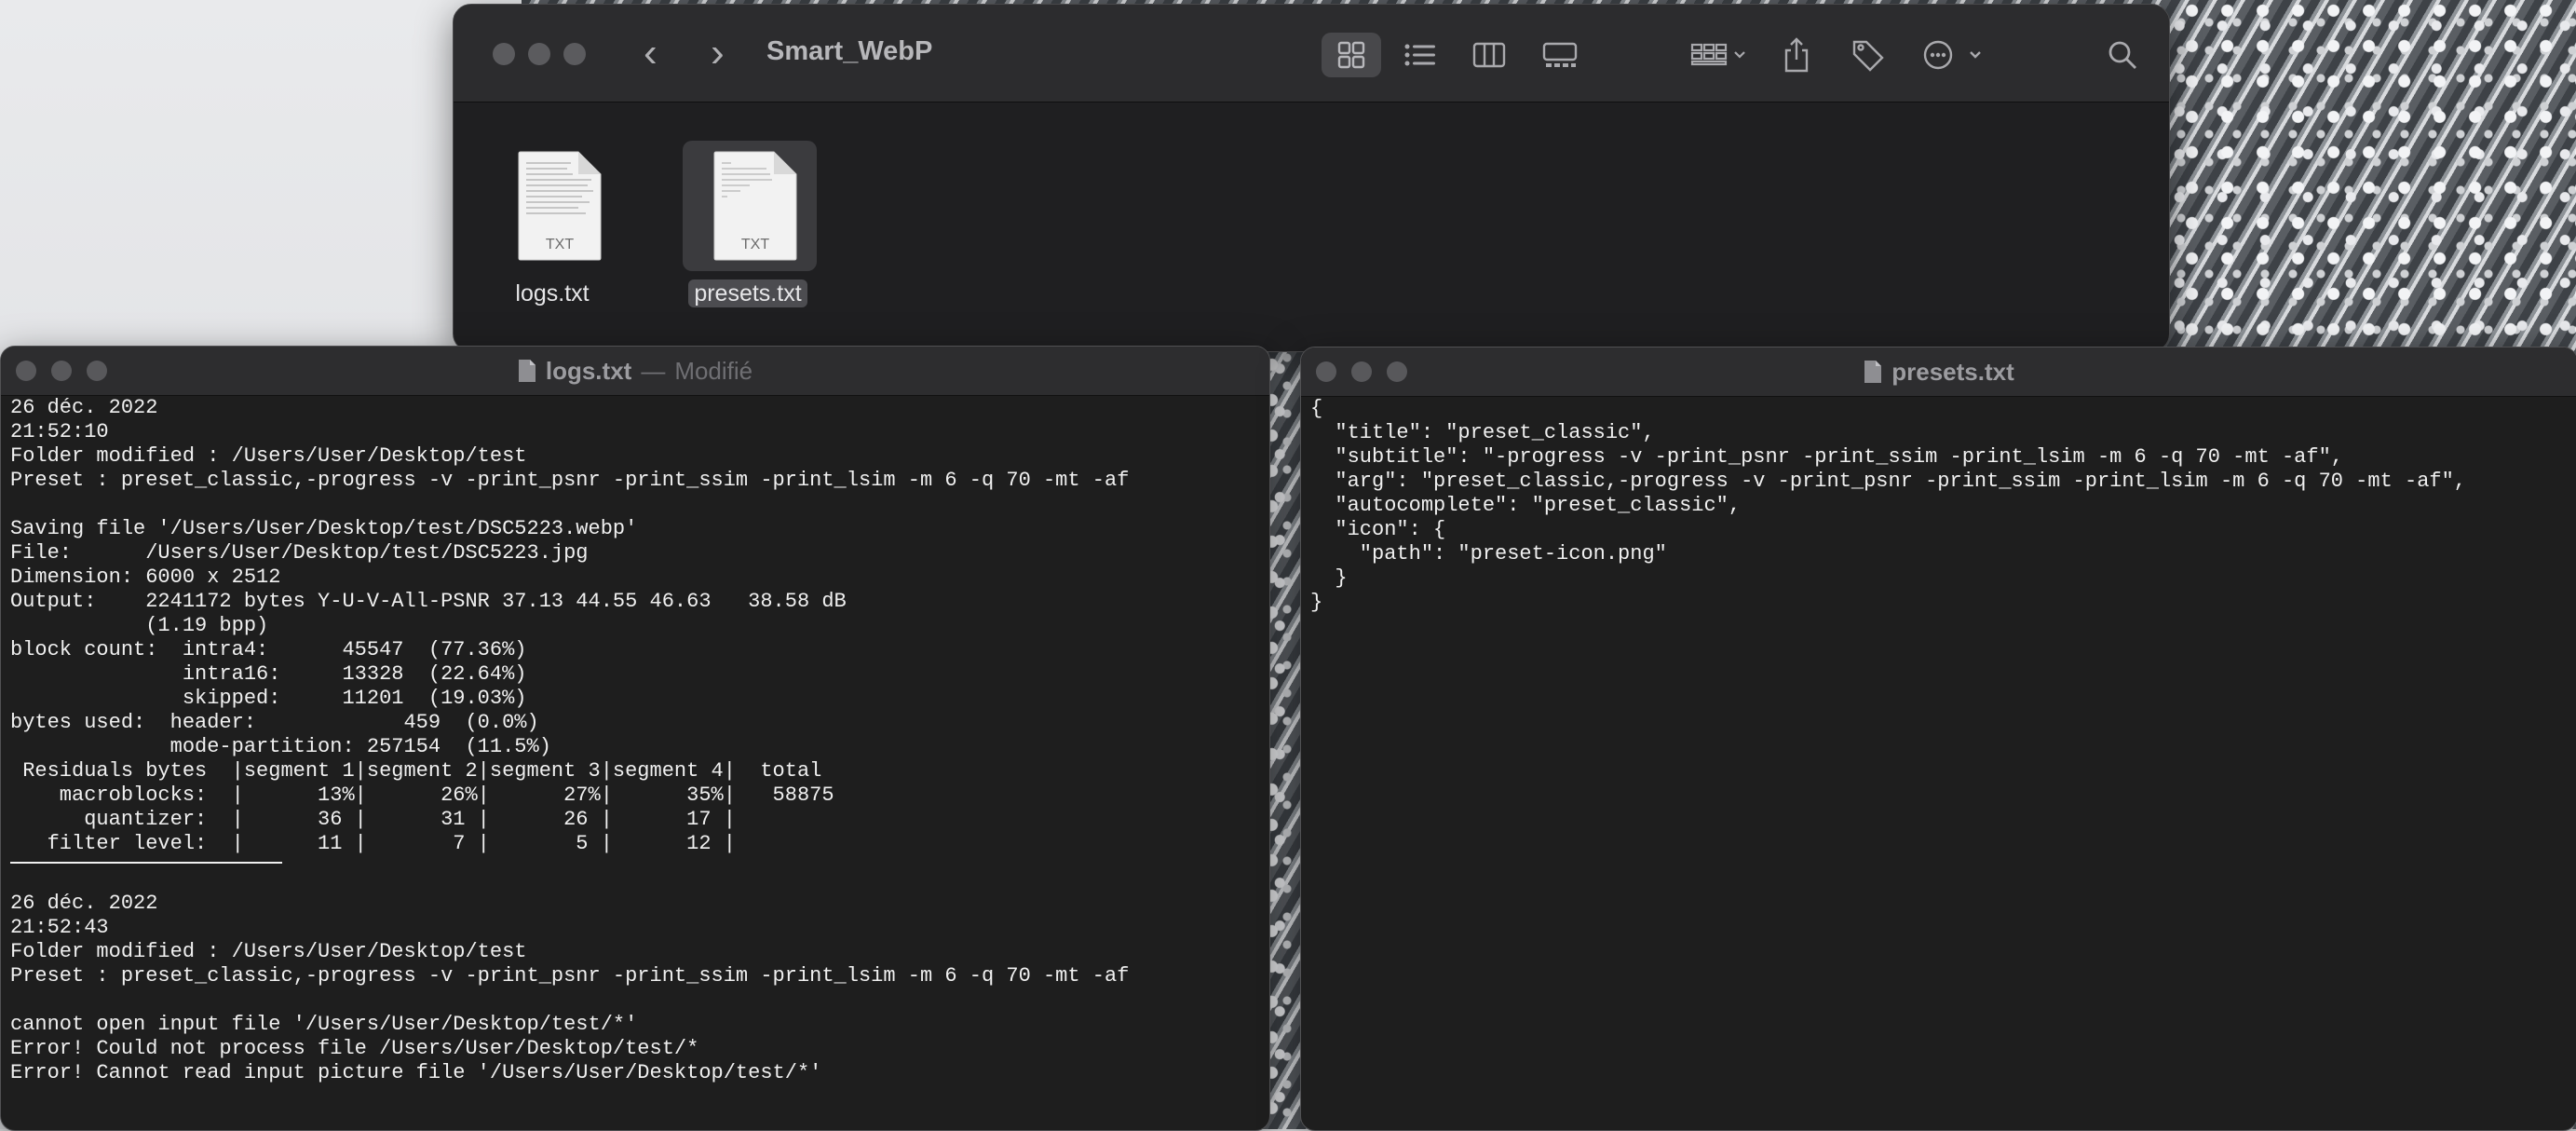  I want to click on forward-icon: ›, so click(718, 53).